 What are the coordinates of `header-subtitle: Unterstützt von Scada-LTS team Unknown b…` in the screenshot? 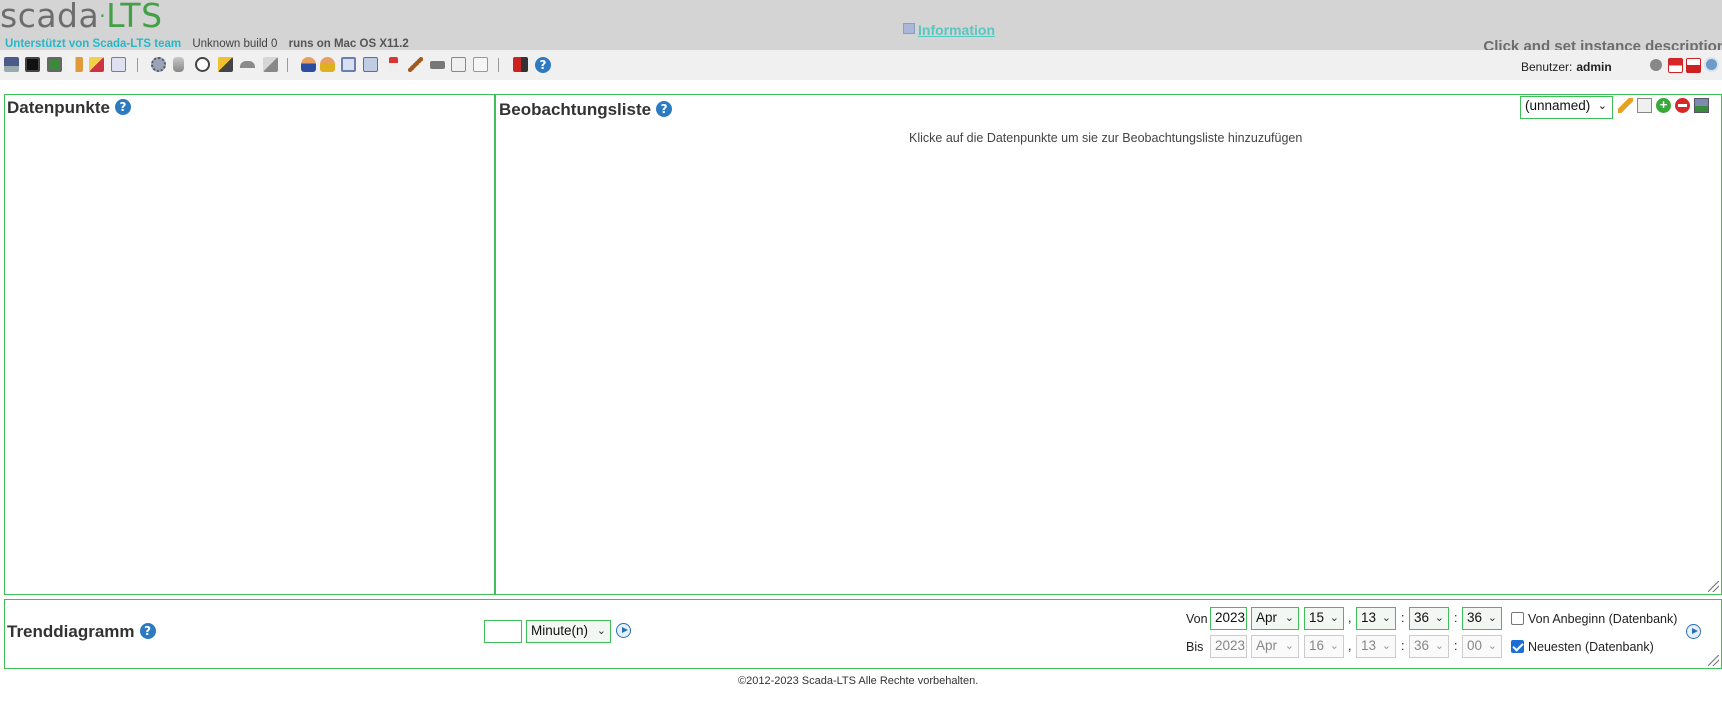 It's located at (207, 44).